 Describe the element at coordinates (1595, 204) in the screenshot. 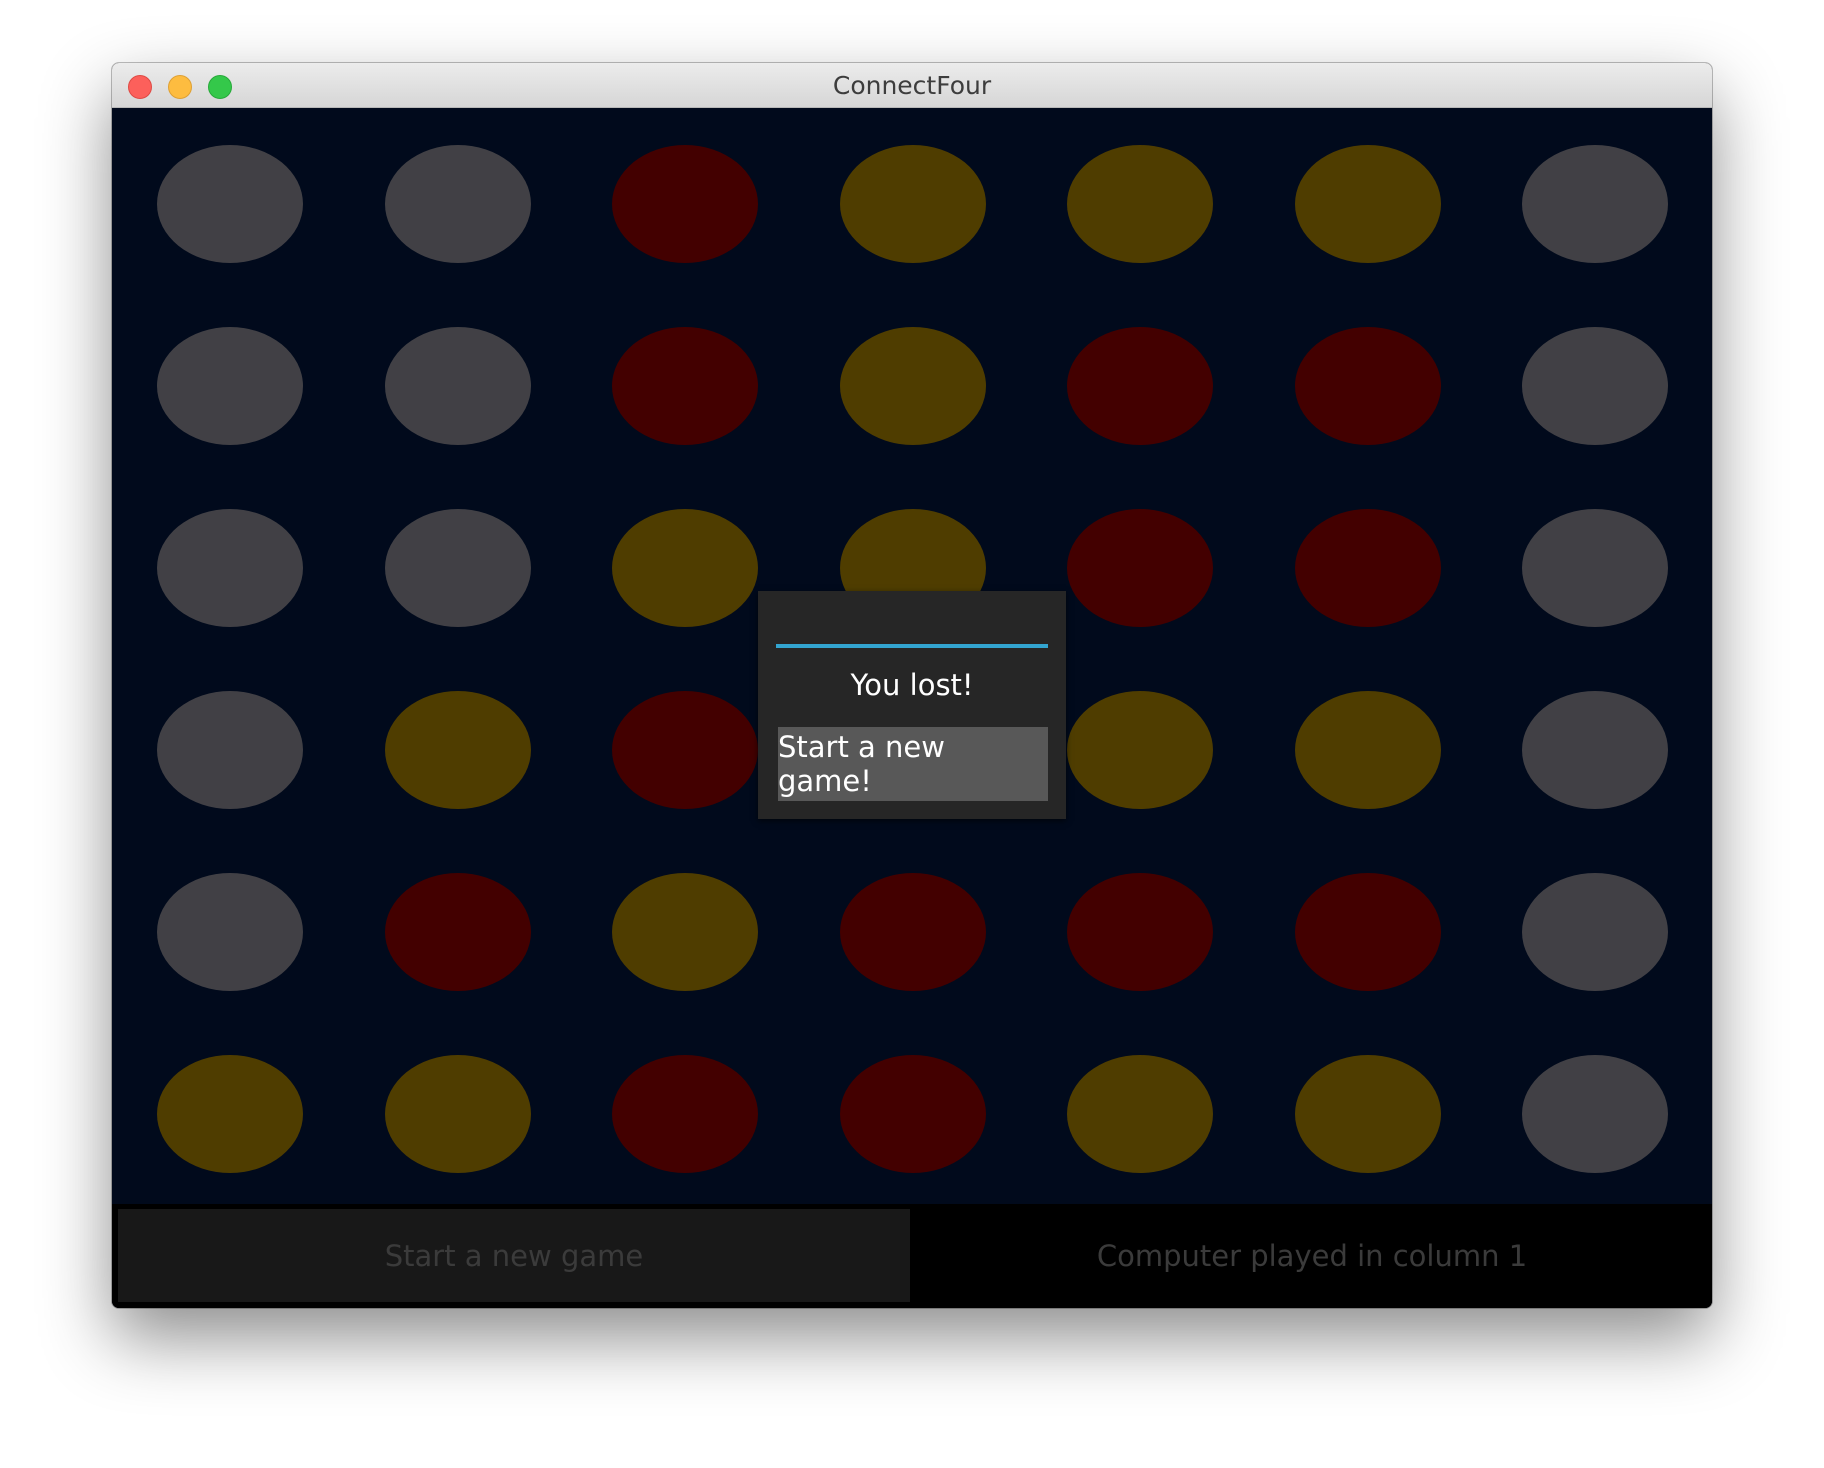

I see `board-cell-r1-c7` at that location.